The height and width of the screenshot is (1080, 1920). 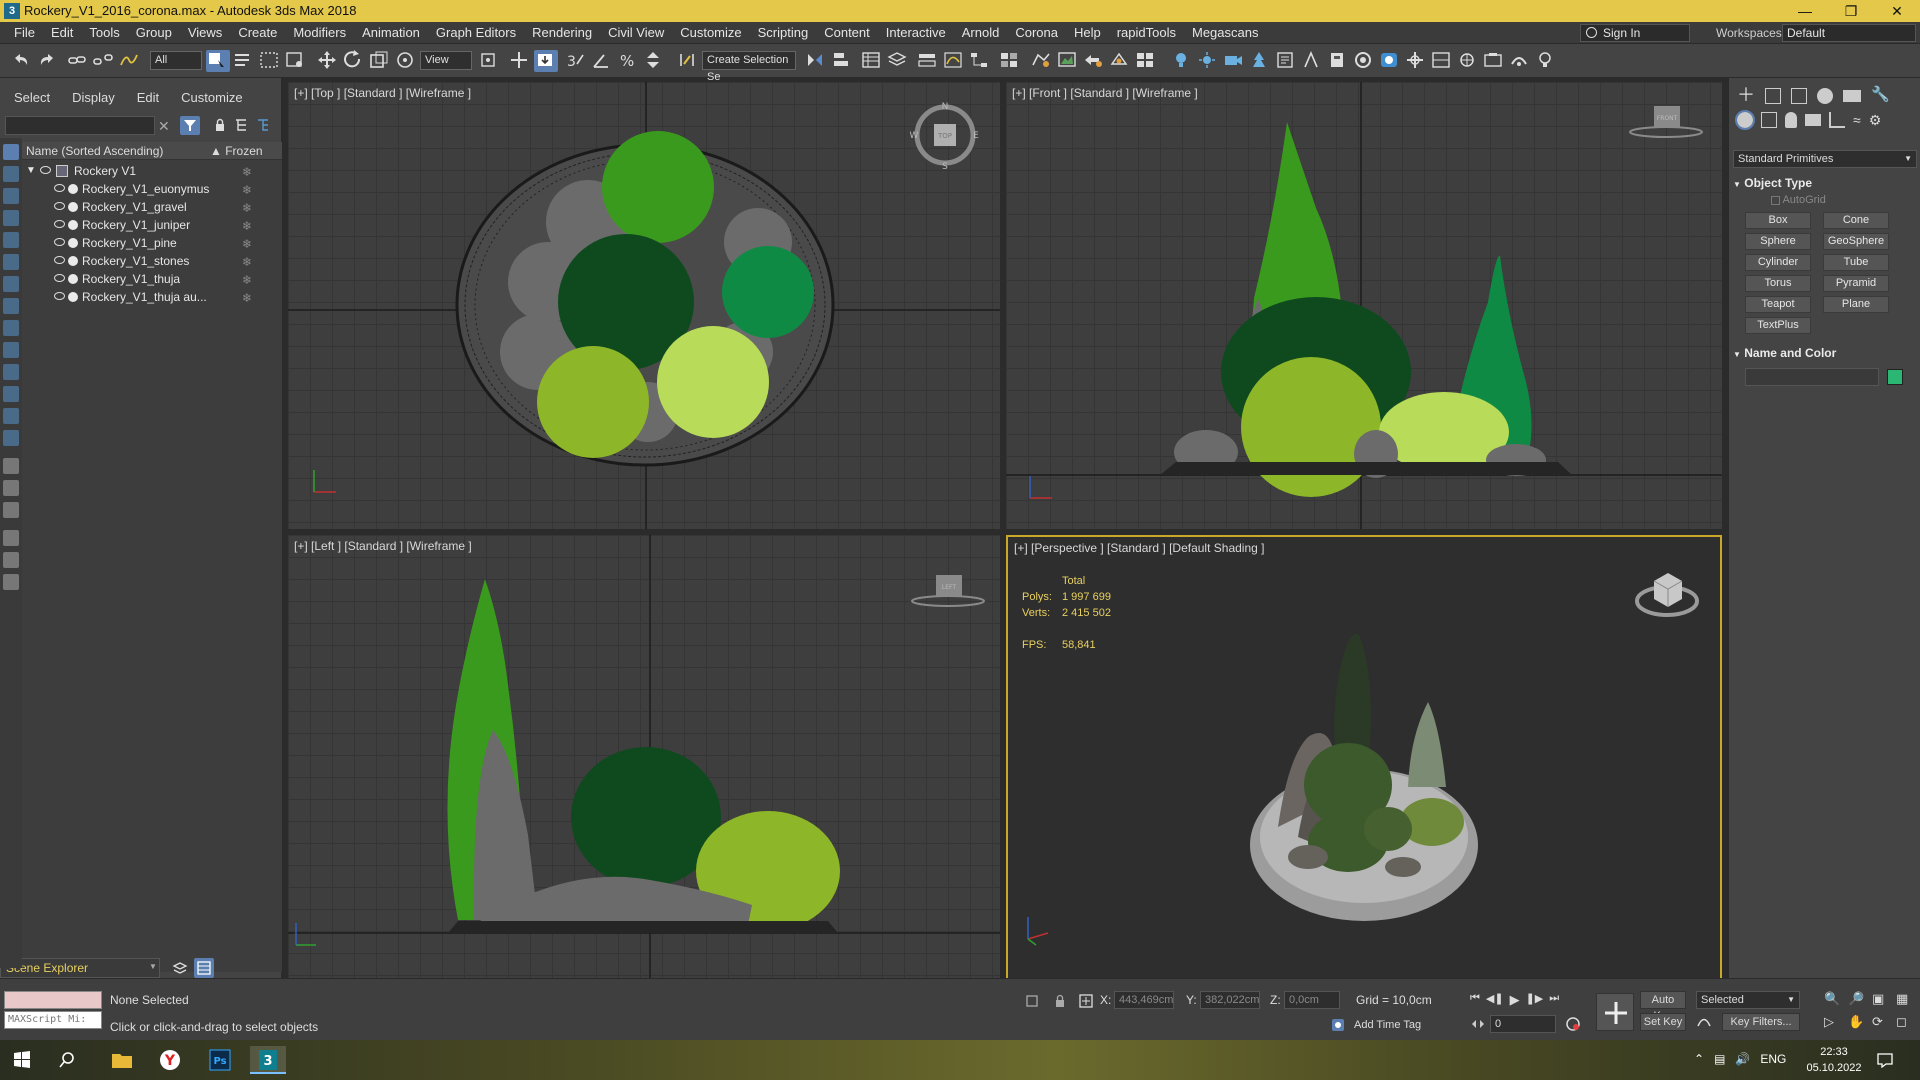 I want to click on cameras-icon, so click(x=1813, y=120).